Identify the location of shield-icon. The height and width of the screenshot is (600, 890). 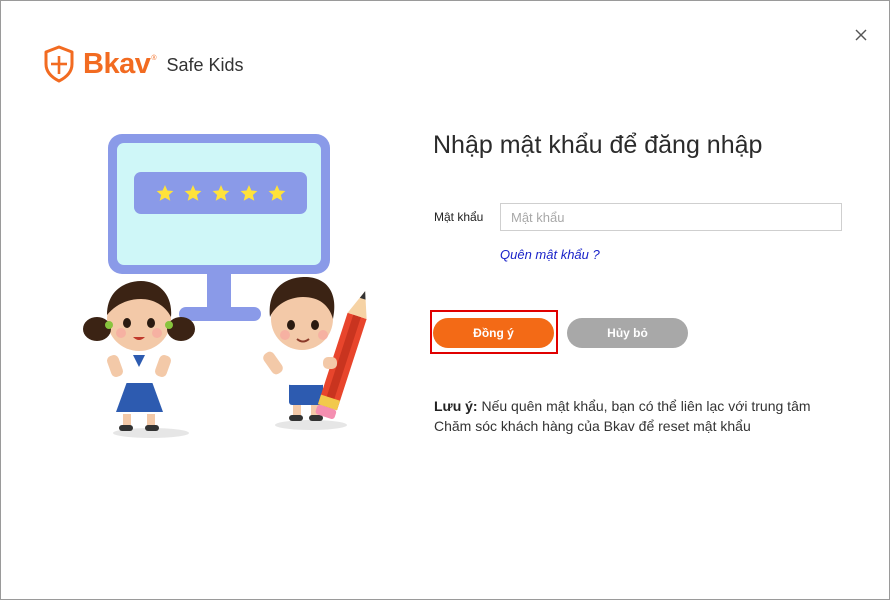
(59, 64).